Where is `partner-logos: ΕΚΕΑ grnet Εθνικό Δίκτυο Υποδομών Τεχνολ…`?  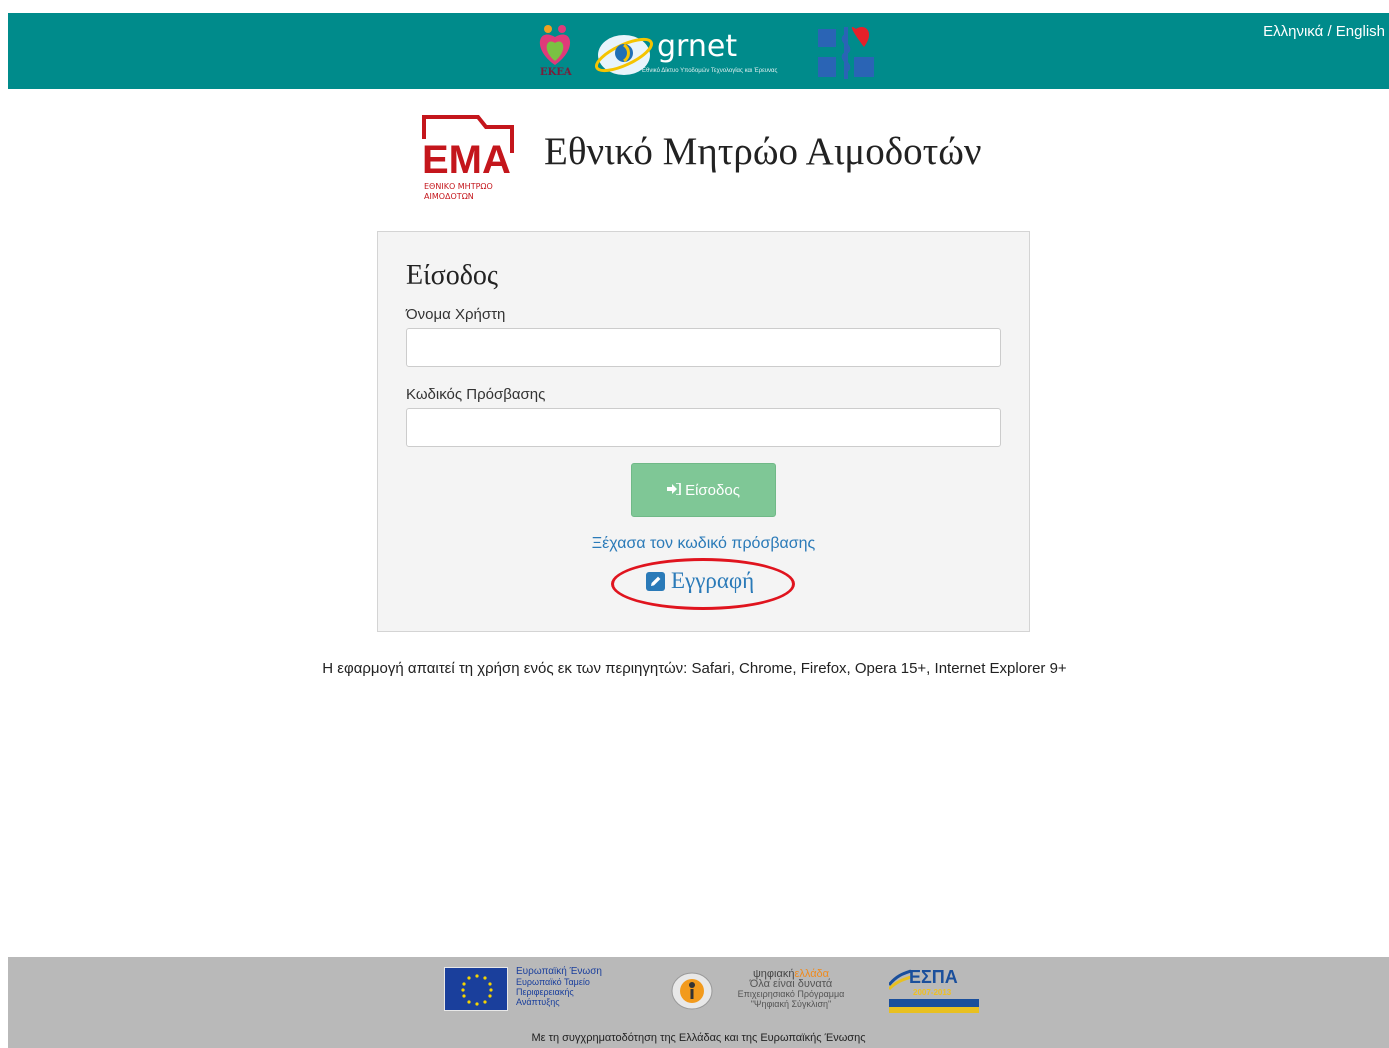 partner-logos: ΕΚΕΑ grnet Εθνικό Δίκτυο Υποδομών Τεχνολ… is located at coordinates (713, 52).